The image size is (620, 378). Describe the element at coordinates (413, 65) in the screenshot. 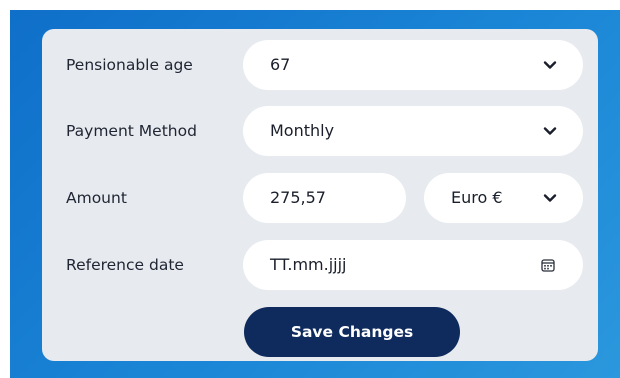

I see `pensionable-age-select: 67` at that location.